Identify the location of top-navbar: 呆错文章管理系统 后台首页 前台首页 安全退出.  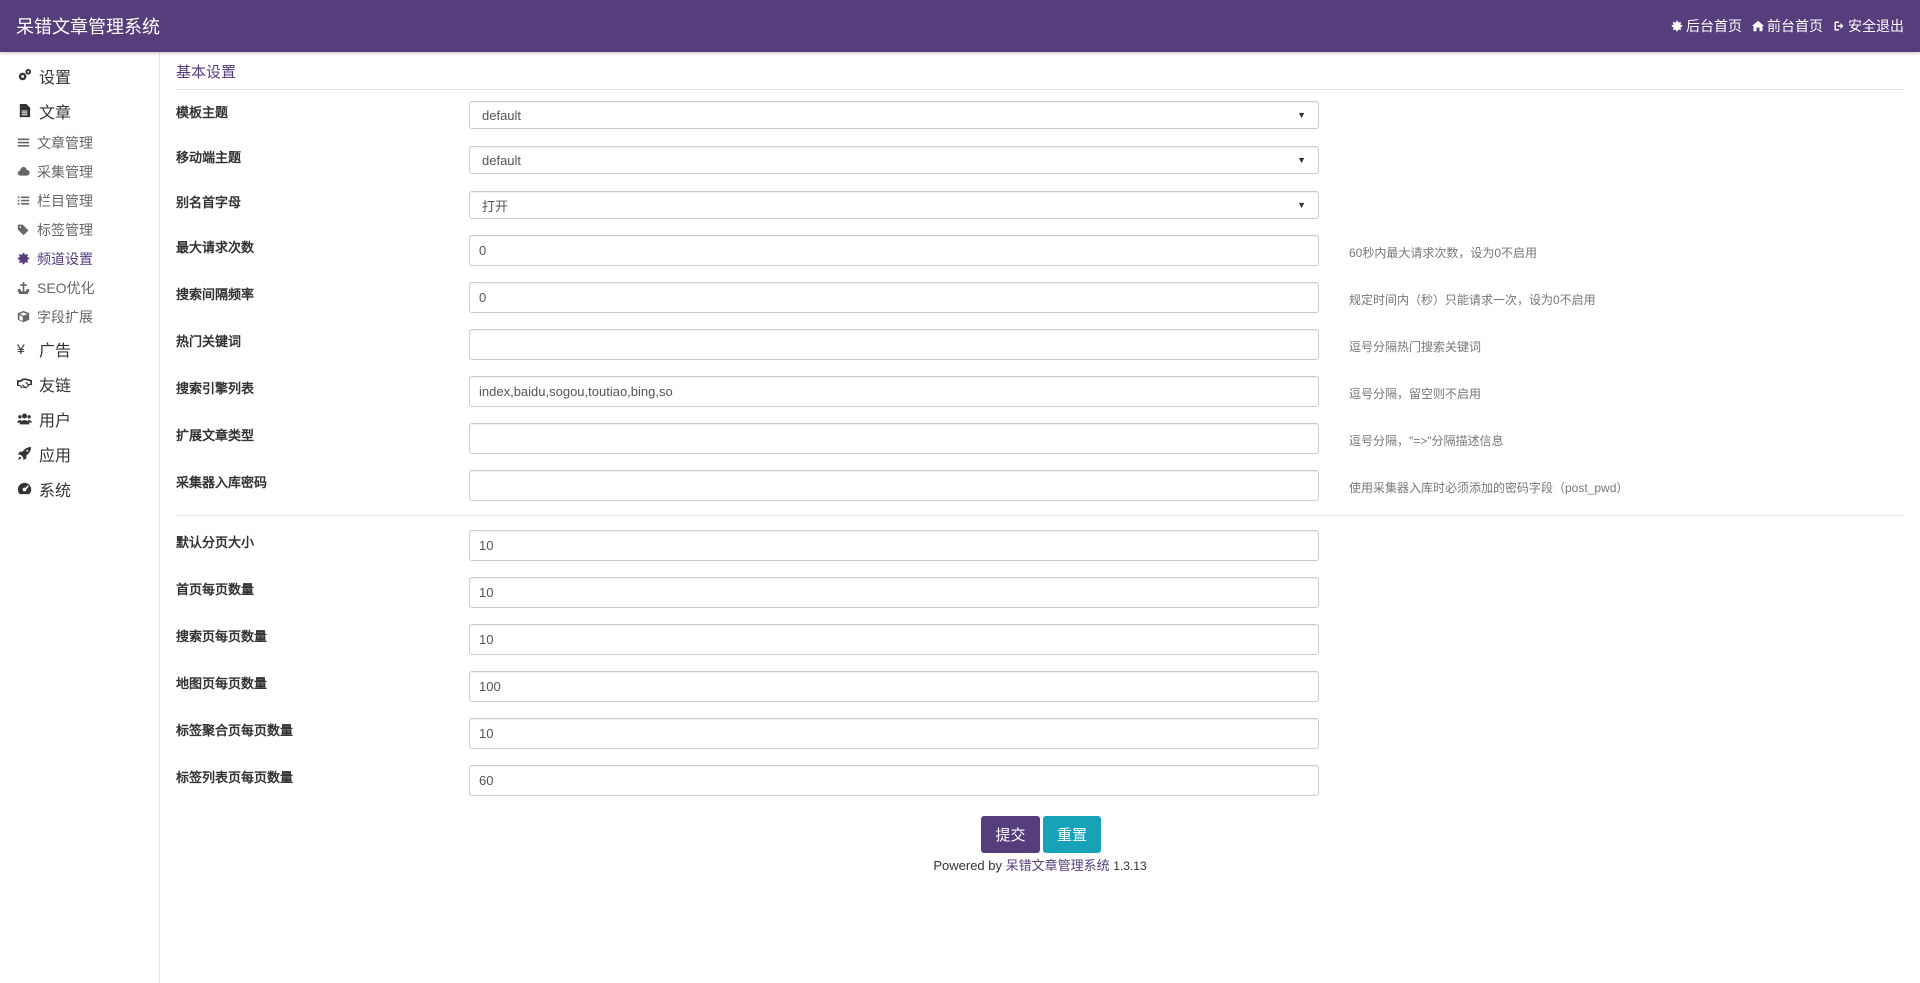
(960, 26).